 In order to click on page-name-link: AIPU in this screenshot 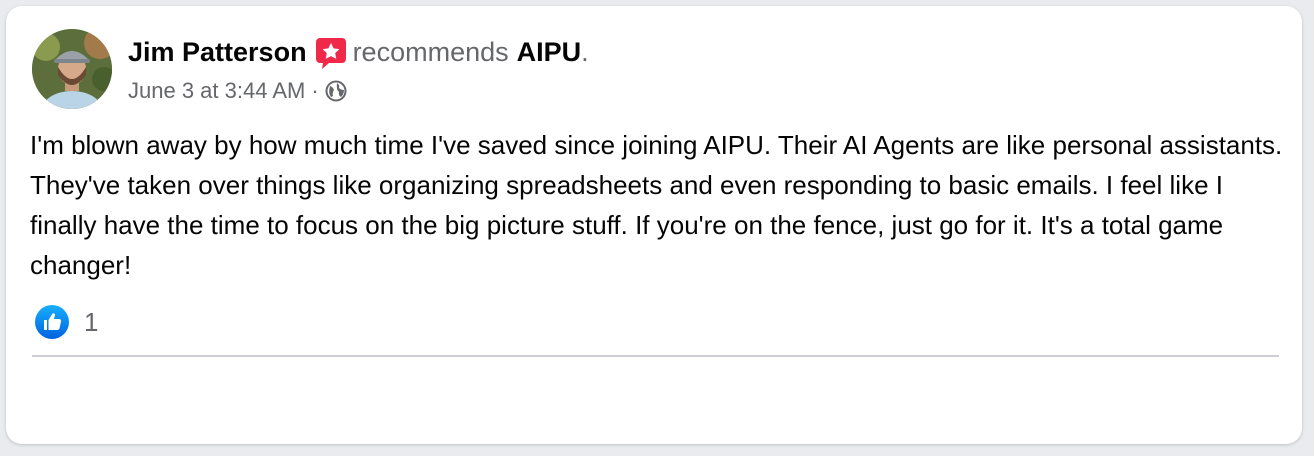, I will do `click(549, 52)`.